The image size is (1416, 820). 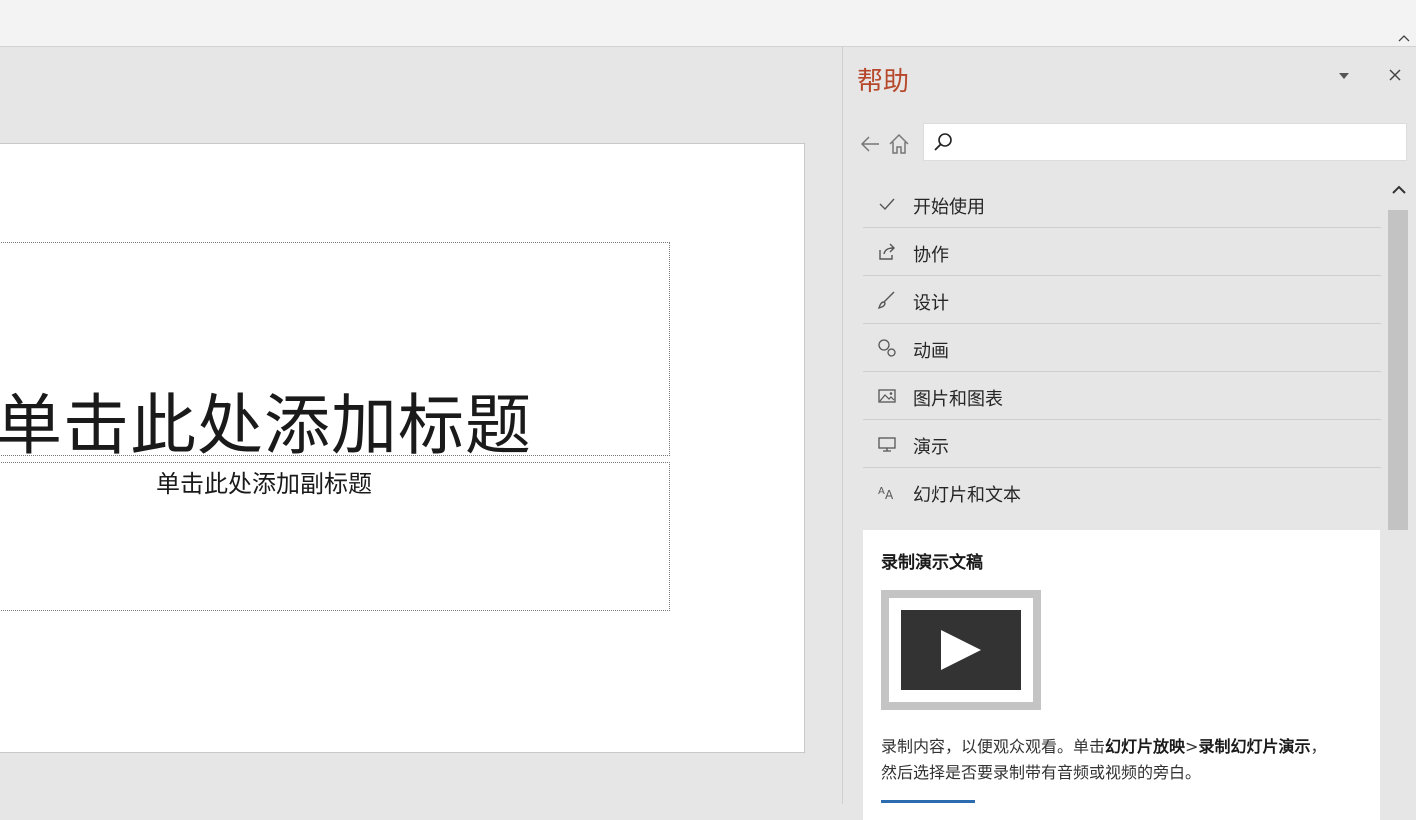 I want to click on text-size-icon: AA, so click(x=886, y=494).